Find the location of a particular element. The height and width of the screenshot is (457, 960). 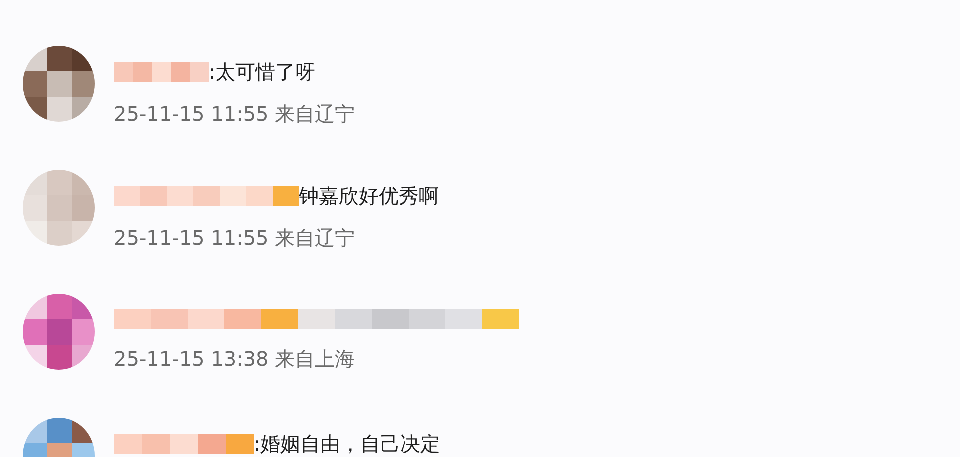

comment-time-location: 25-11-15 13:38 来自上海 is located at coordinates (235, 359).